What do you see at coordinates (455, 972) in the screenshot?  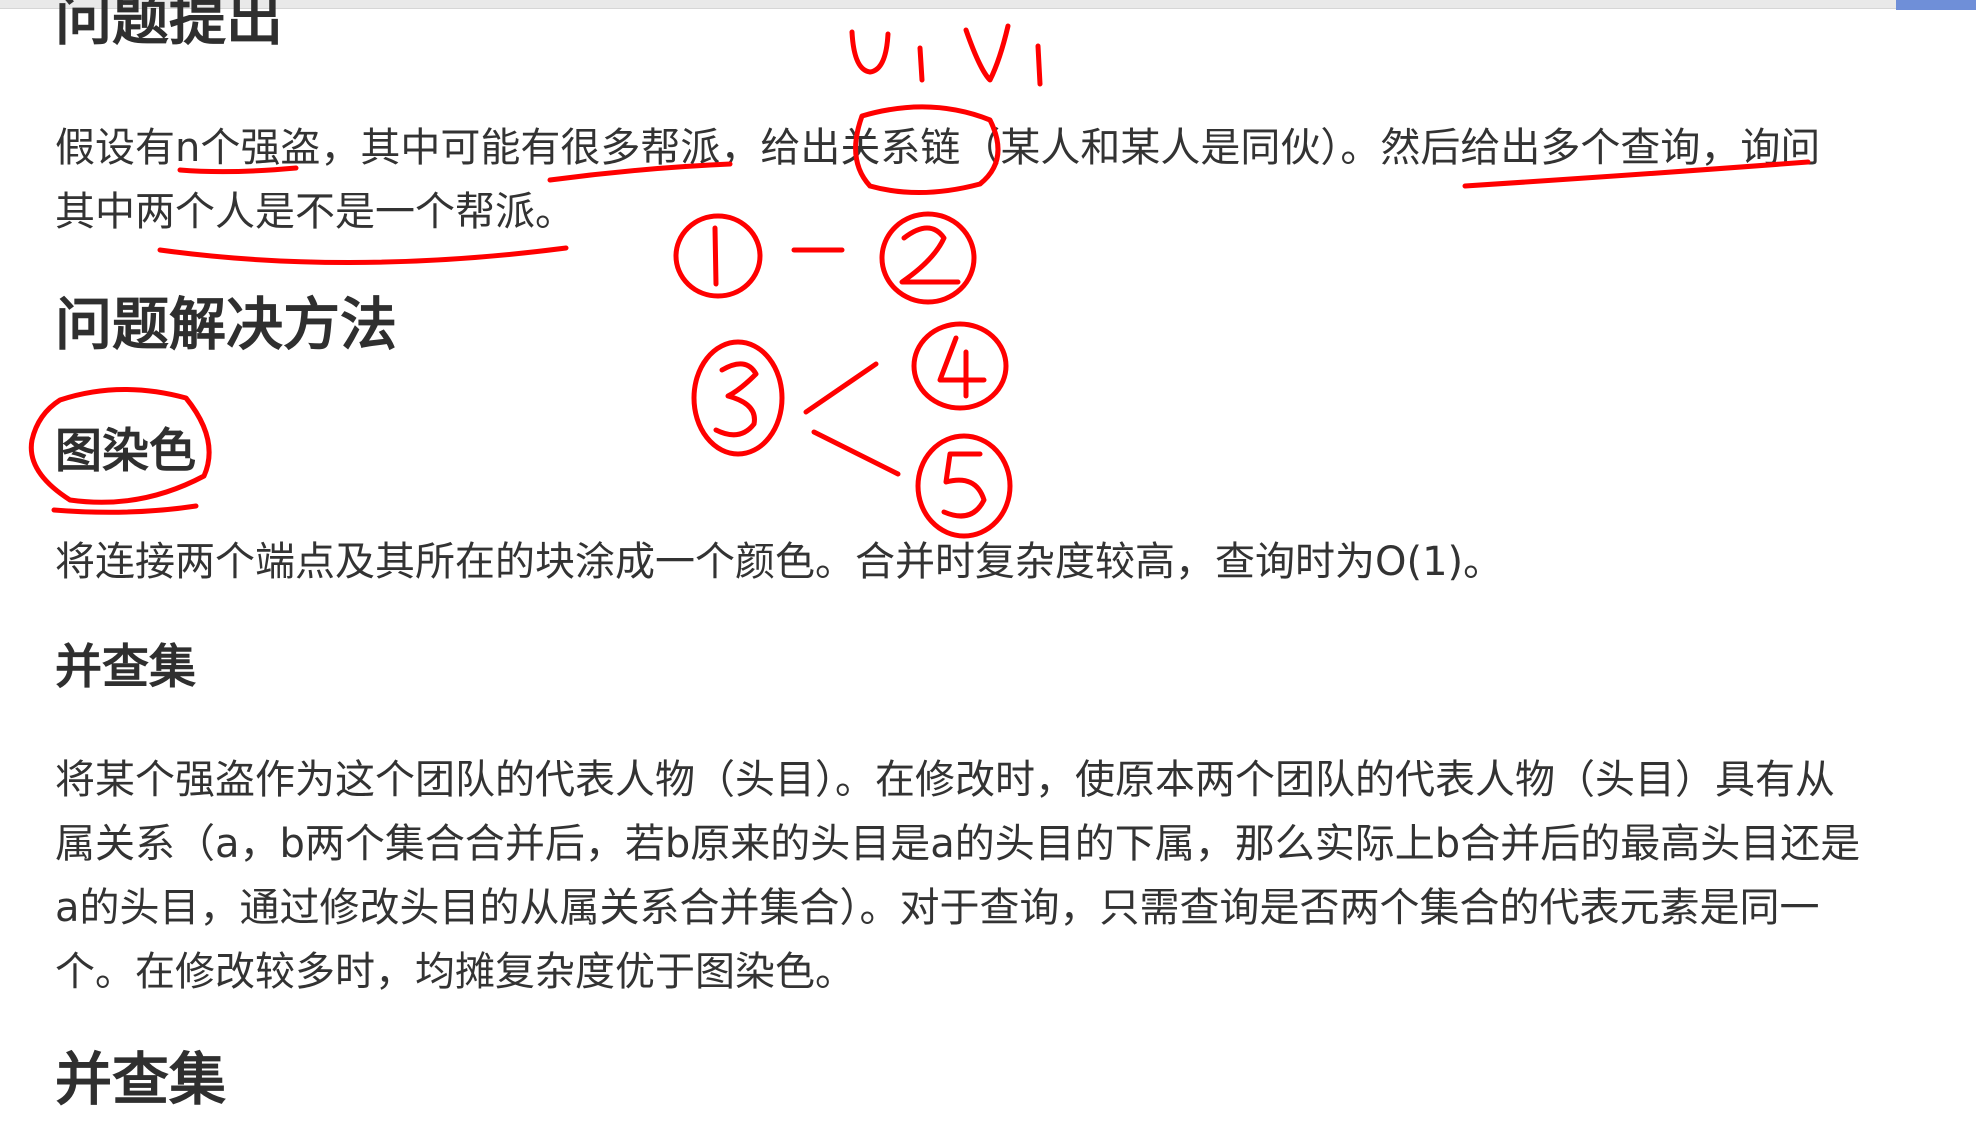 I see `union-find-line-4: 个。在修改较多时，均摊复杂度优于图染色。` at bounding box center [455, 972].